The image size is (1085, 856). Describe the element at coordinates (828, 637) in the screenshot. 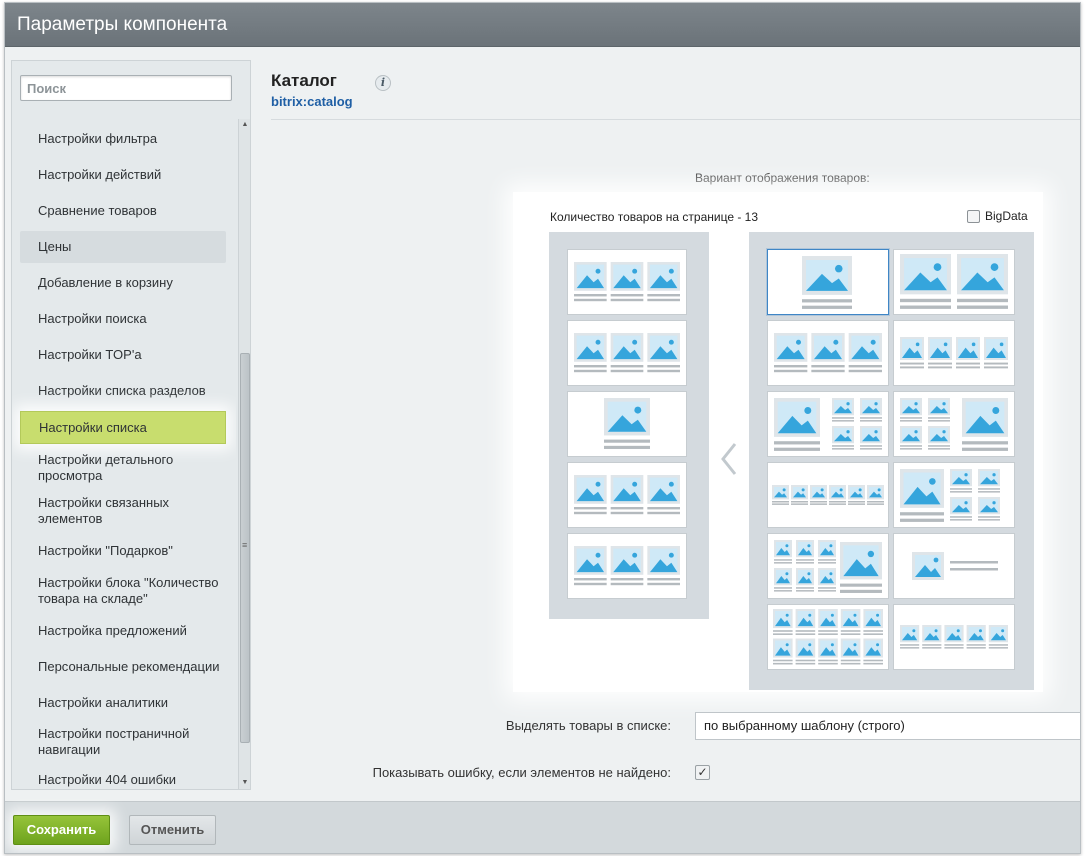

I see `template-11-ten` at that location.